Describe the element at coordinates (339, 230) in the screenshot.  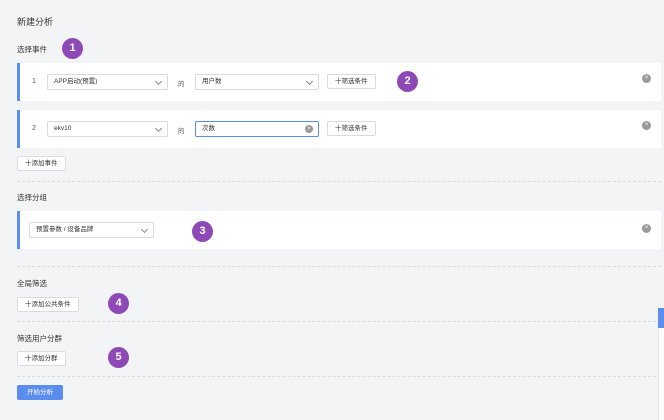
I see `group-row: 预置参数 / 设备品牌 ×` at that location.